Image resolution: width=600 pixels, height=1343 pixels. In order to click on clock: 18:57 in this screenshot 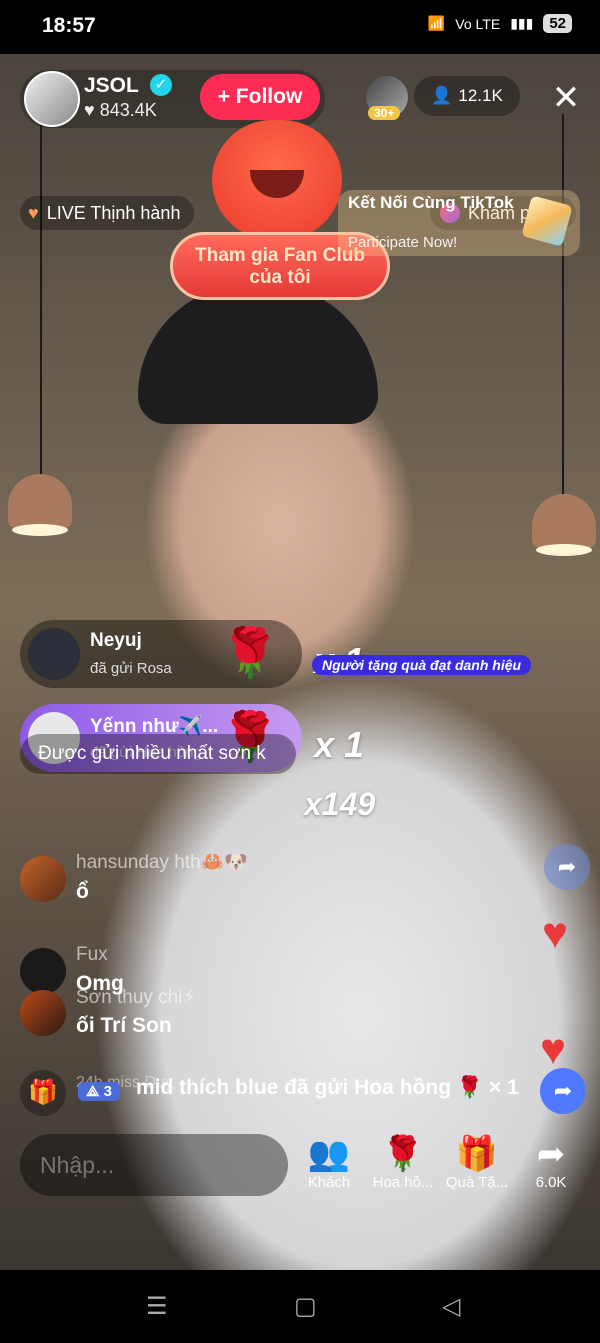, I will do `click(69, 25)`.